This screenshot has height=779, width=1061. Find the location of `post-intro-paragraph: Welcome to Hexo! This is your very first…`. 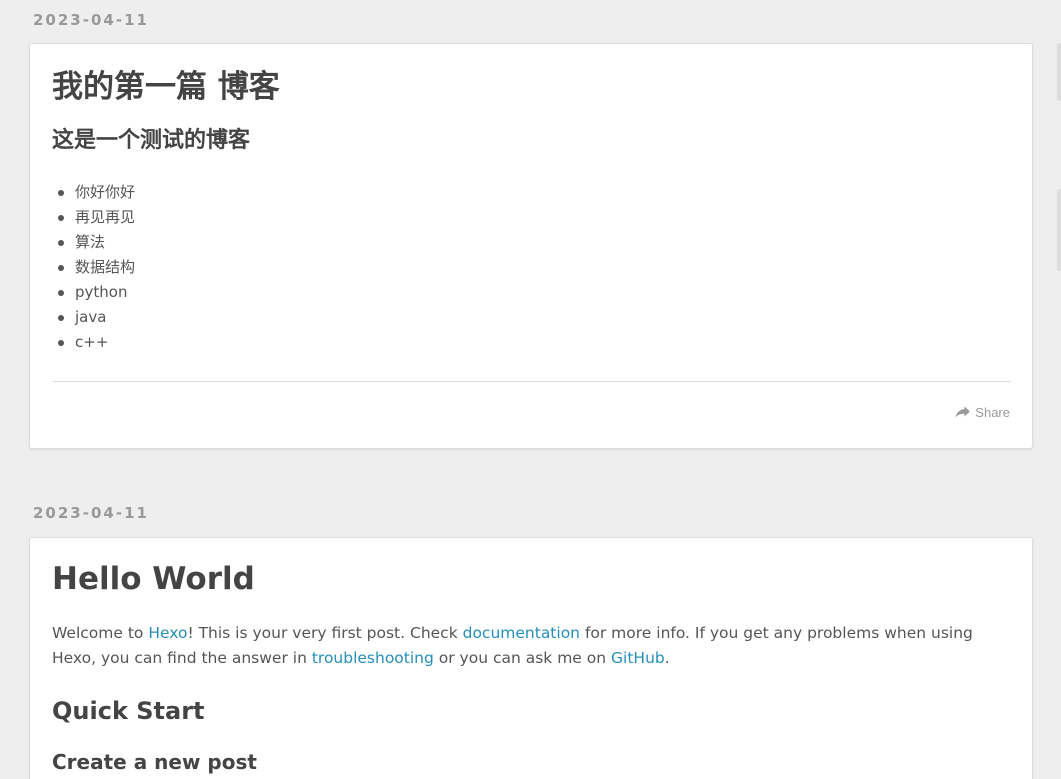

post-intro-paragraph: Welcome to Hexo! This is your very first… is located at coordinates (534, 646).